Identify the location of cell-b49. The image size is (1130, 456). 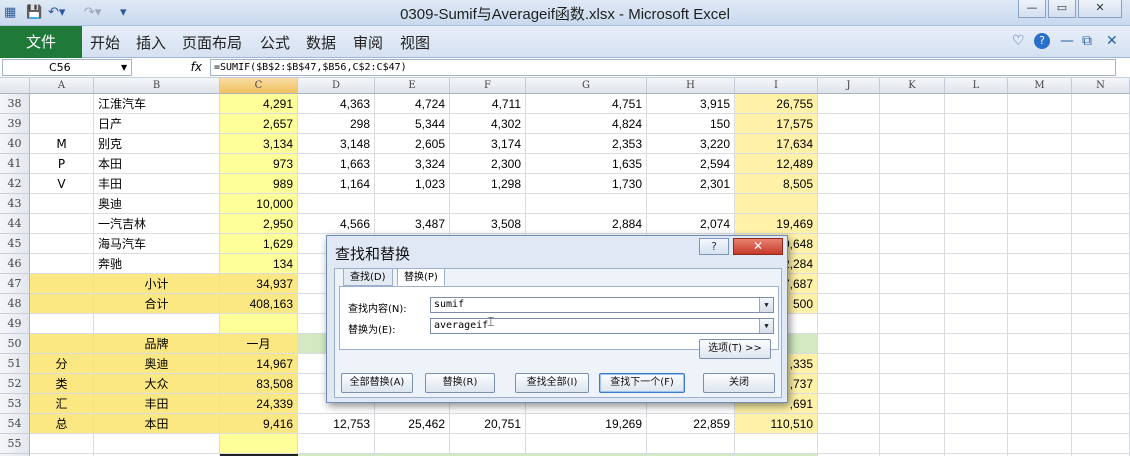
(157, 324).